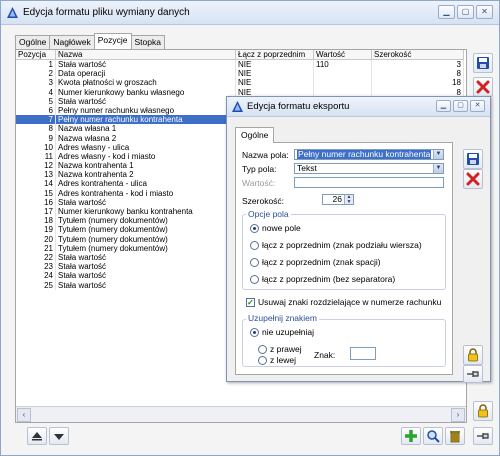 This screenshot has width=500, height=456. I want to click on maximize-button: ▢, so click(465, 12).